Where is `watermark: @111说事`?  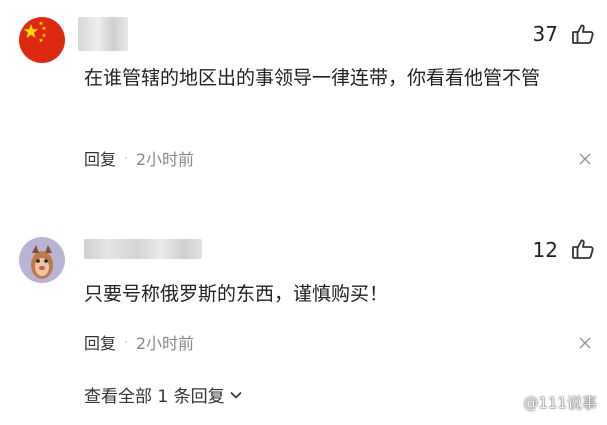 watermark: @111说事 is located at coordinates (560, 402).